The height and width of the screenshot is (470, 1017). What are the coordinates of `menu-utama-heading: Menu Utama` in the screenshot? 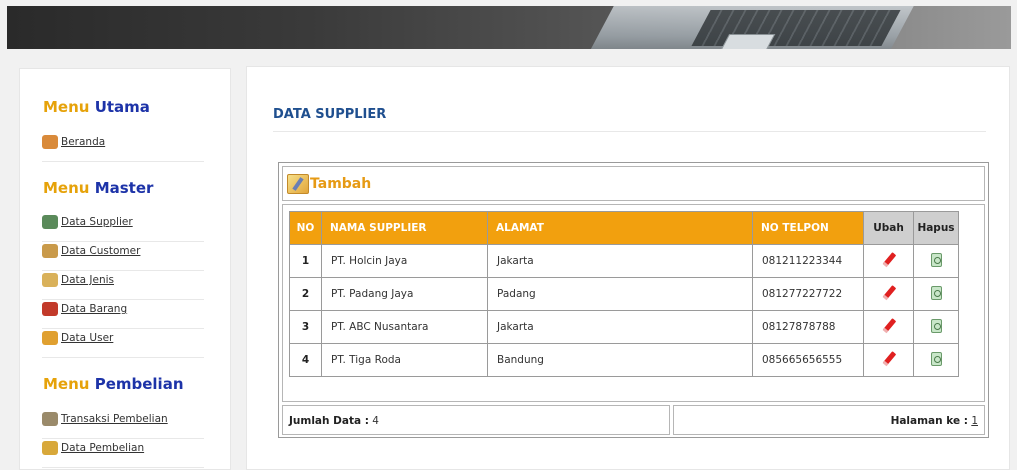 It's located at (96, 107).